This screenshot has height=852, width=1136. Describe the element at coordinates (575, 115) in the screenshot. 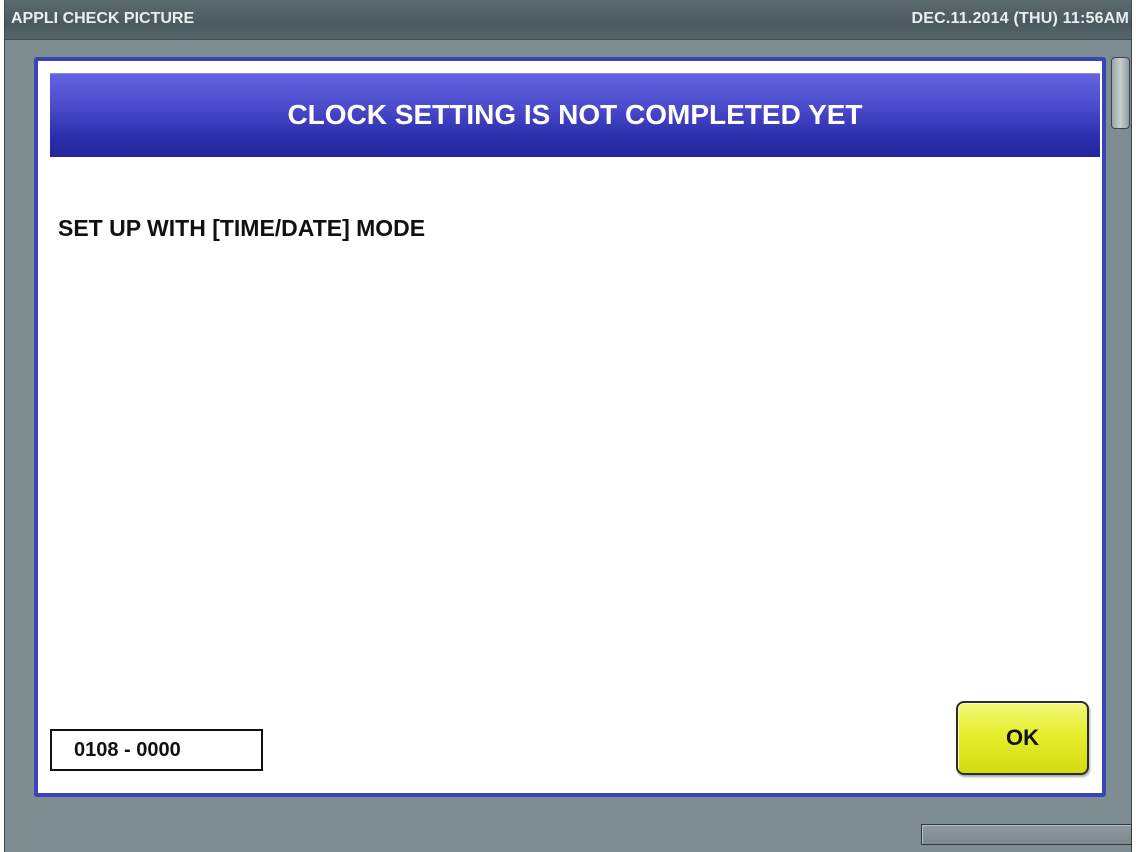

I see `dialog-title: CLOCK SETTING IS NOT COMPLETED YET` at that location.